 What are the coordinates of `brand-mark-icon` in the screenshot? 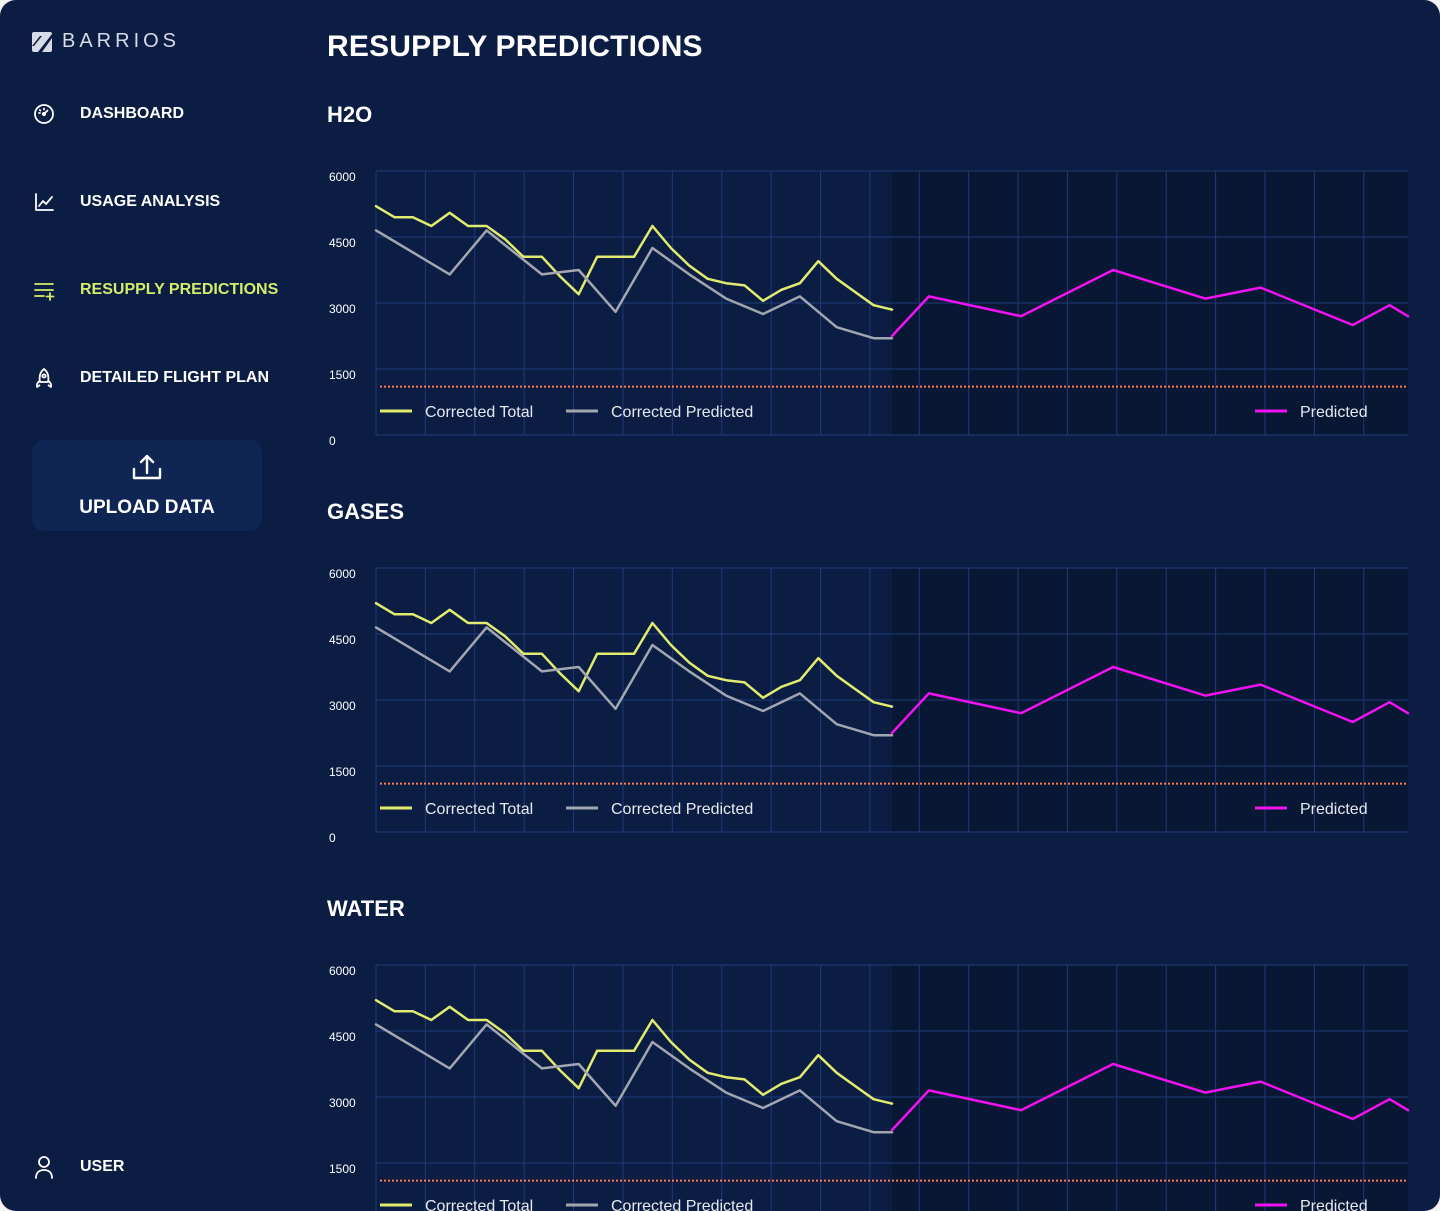 It's located at (42, 41).